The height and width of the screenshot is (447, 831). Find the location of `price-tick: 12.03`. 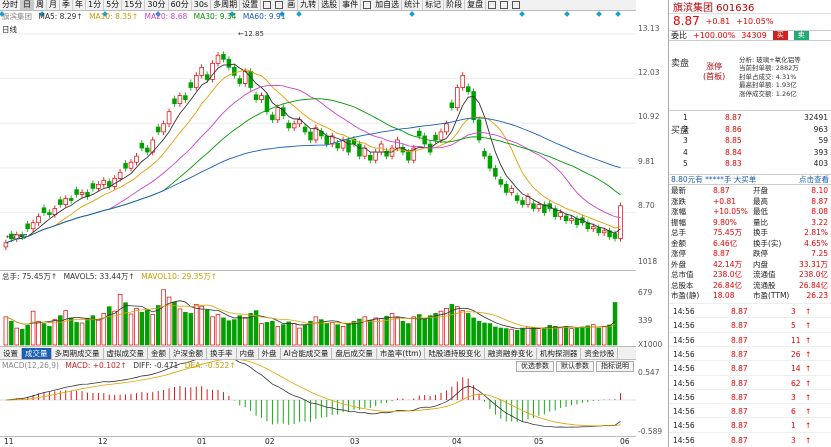

price-tick: 12.03 is located at coordinates (649, 72).